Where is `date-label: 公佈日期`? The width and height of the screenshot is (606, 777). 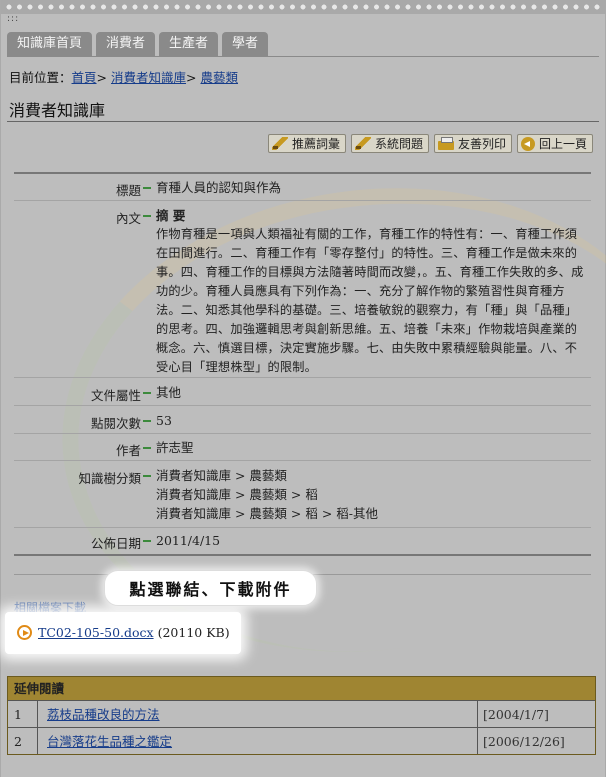 date-label: 公佈日期 is located at coordinates (115, 543).